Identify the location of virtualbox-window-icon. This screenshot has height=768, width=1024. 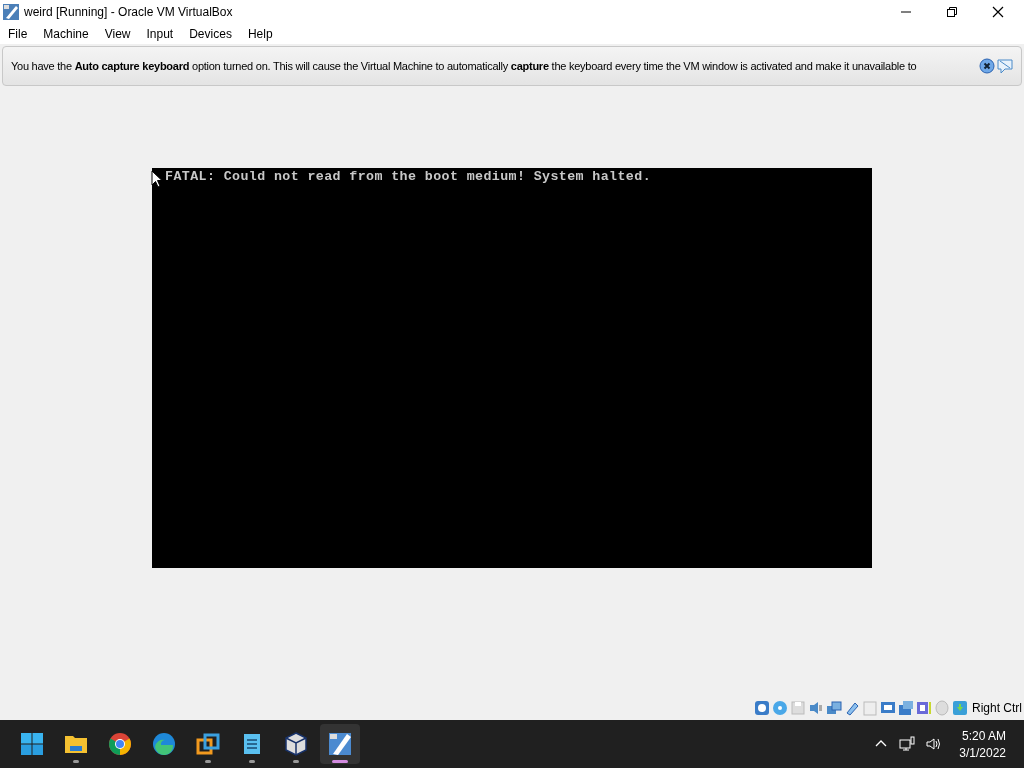
(11, 12).